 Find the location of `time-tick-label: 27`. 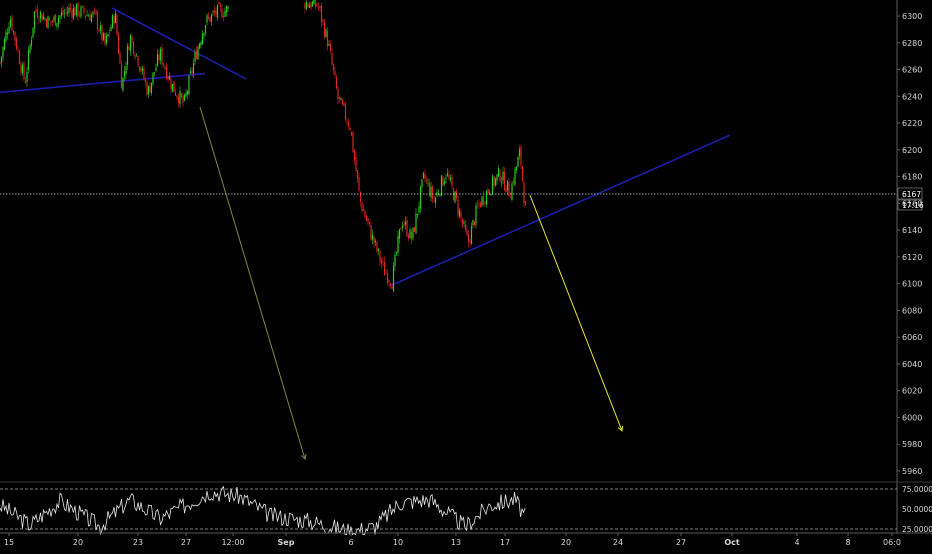

time-tick-label: 27 is located at coordinates (186, 542).